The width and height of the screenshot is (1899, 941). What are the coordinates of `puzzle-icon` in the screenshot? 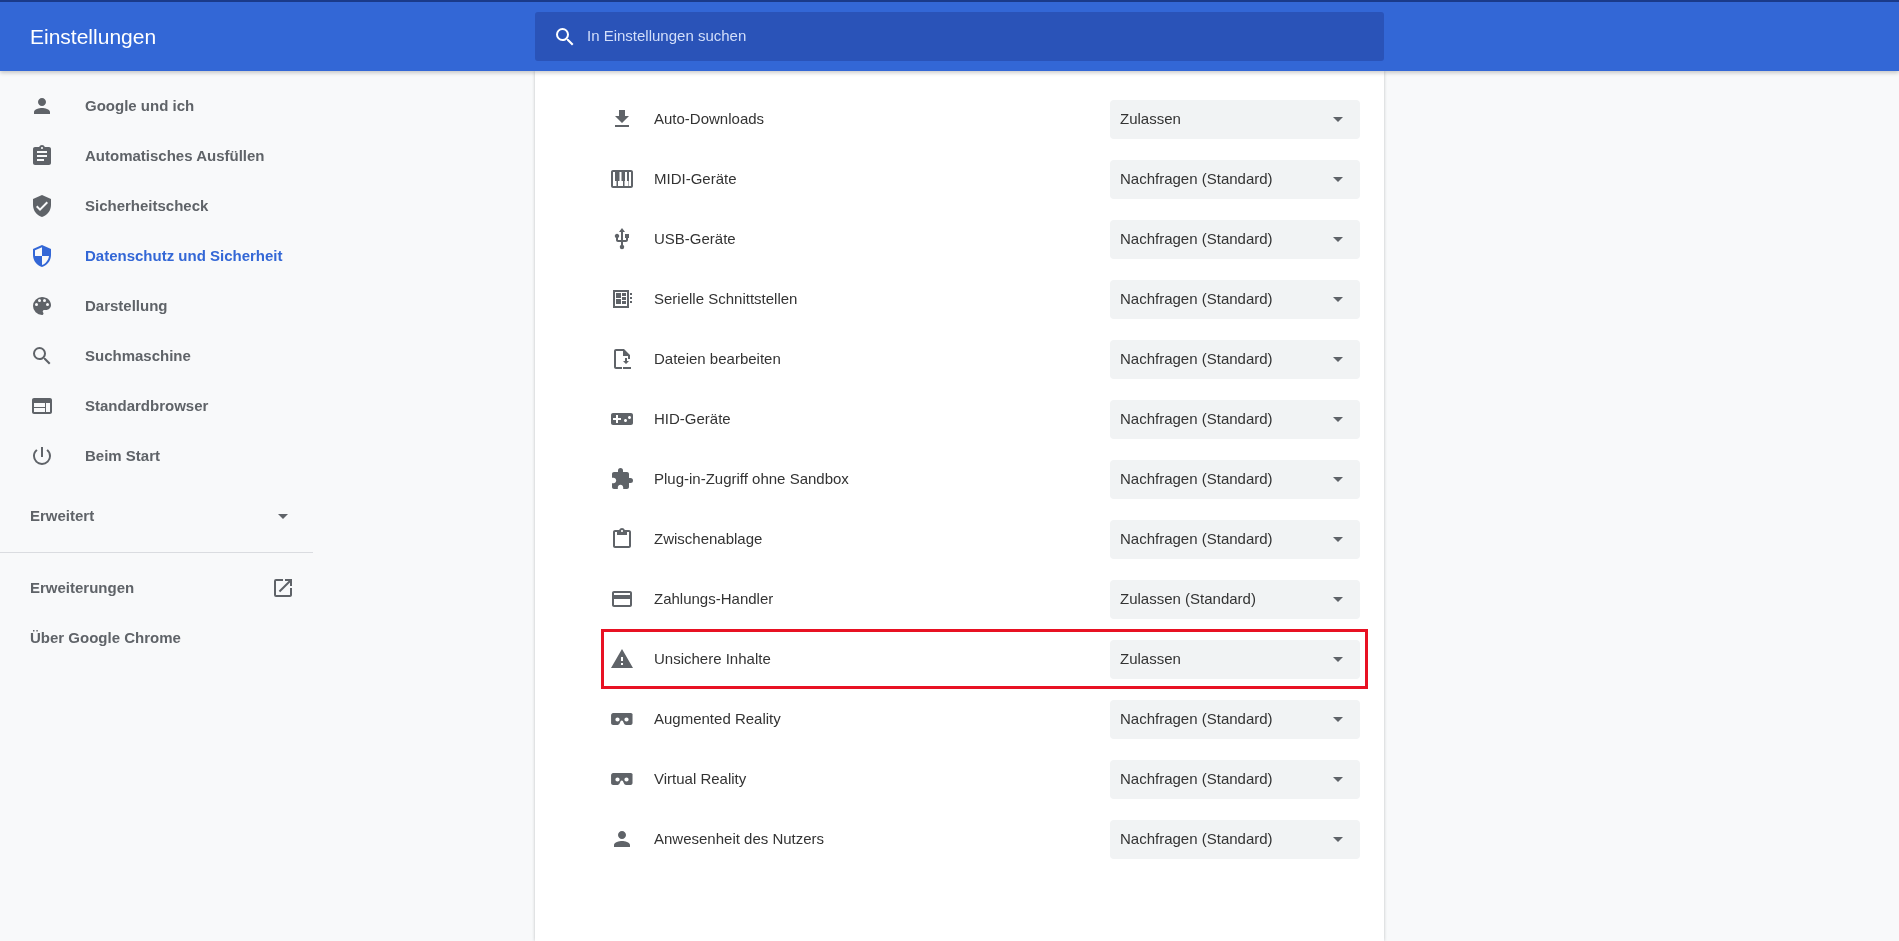 It's located at (622, 479).